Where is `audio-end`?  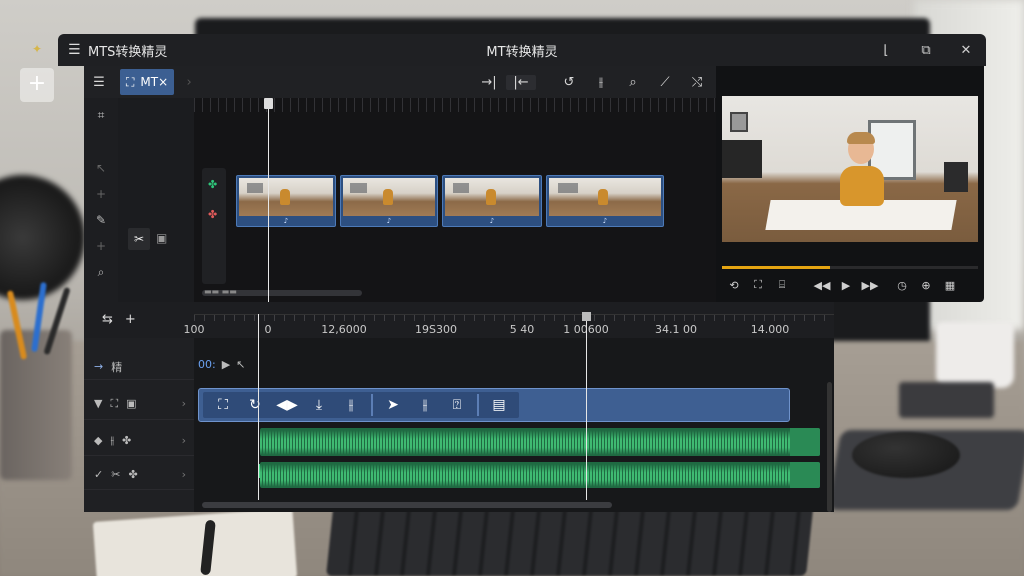 audio-end is located at coordinates (805, 475).